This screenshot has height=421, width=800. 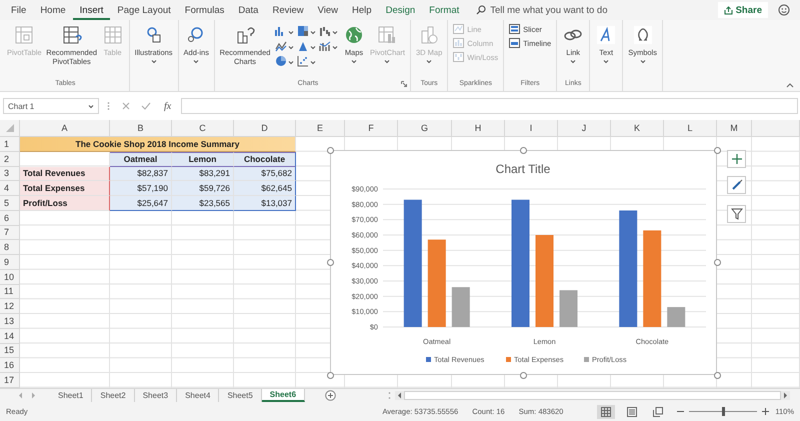 I want to click on search-field: Tell me what you want to do, so click(x=570, y=10).